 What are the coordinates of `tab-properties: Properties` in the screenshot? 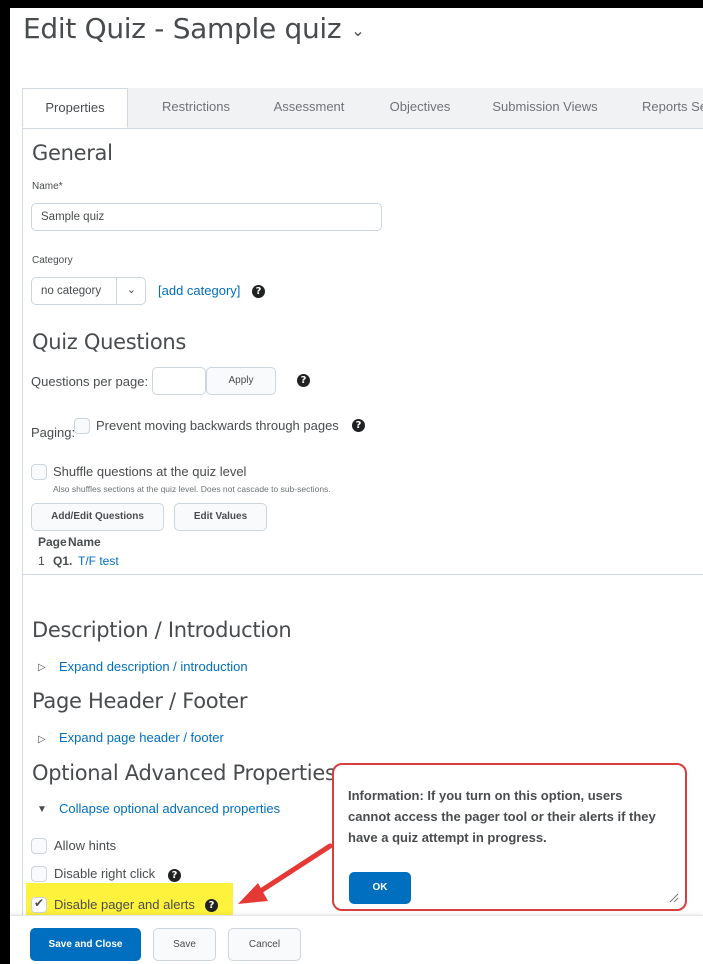 It's located at (75, 108).